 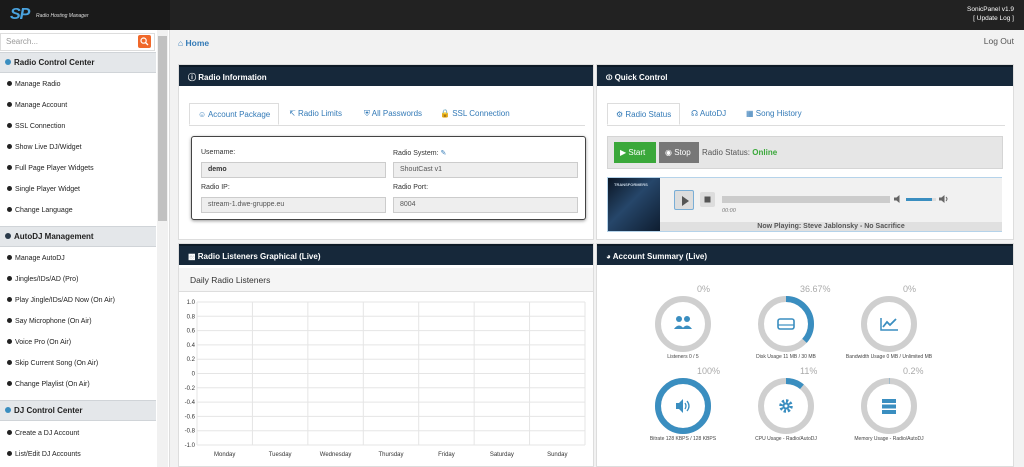 I want to click on summary-percent: 0.2%, so click(x=913, y=371).